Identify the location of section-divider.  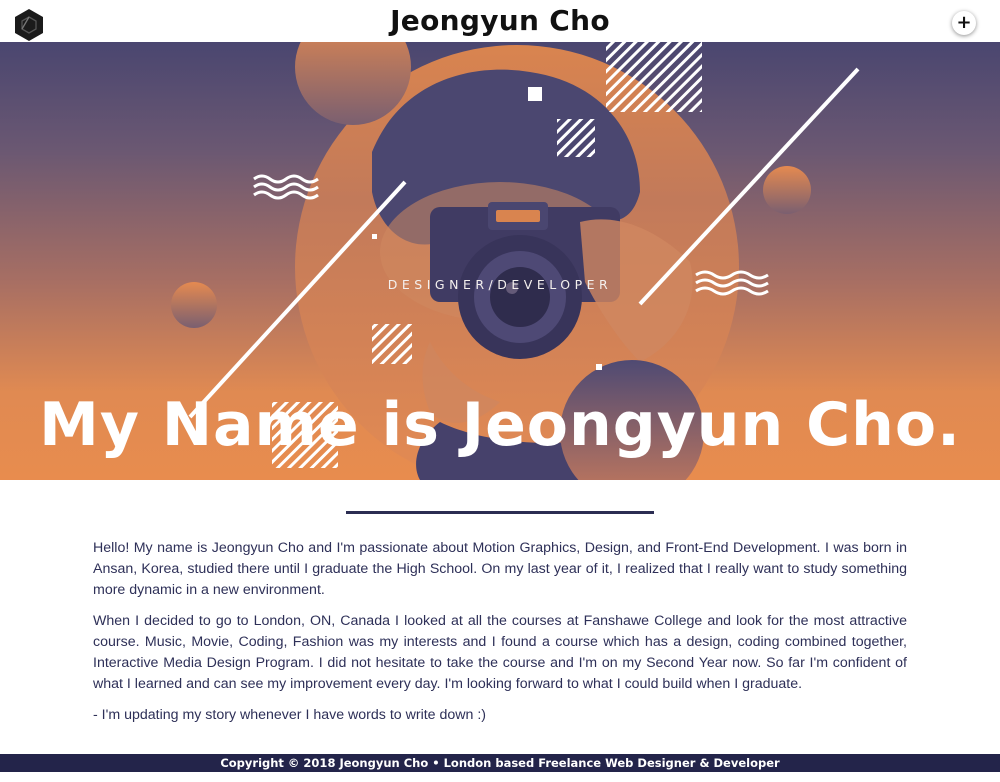
(500, 512).